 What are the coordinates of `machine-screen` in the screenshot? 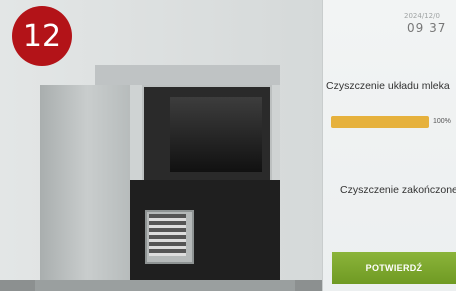 It's located at (216, 134).